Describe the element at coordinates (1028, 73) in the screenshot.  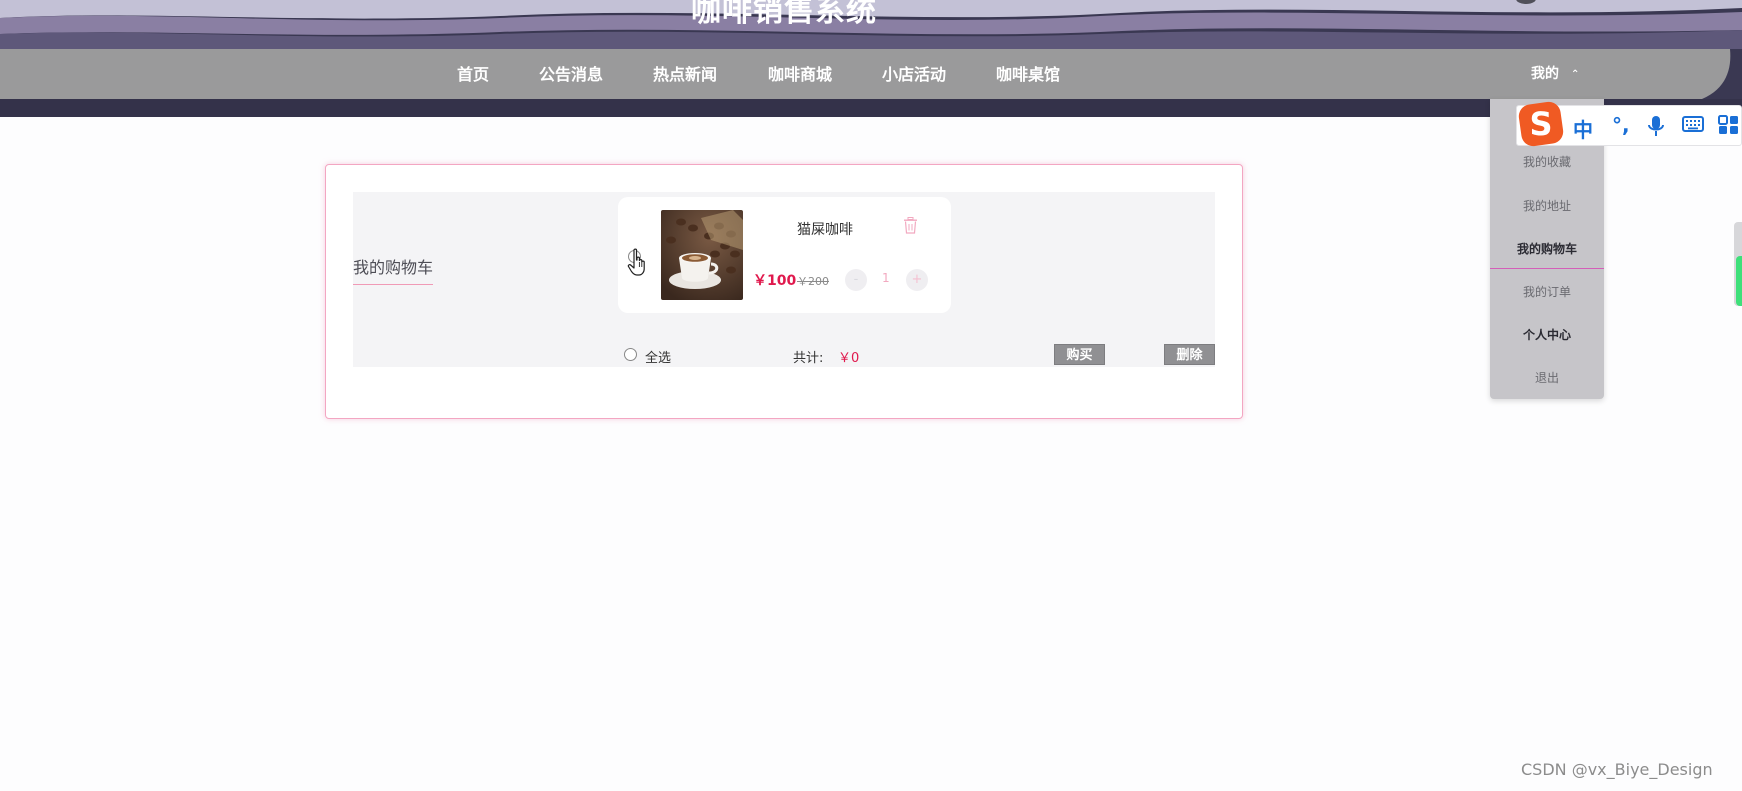
I see `nav-coffee-tables: 咖啡桌馆` at that location.